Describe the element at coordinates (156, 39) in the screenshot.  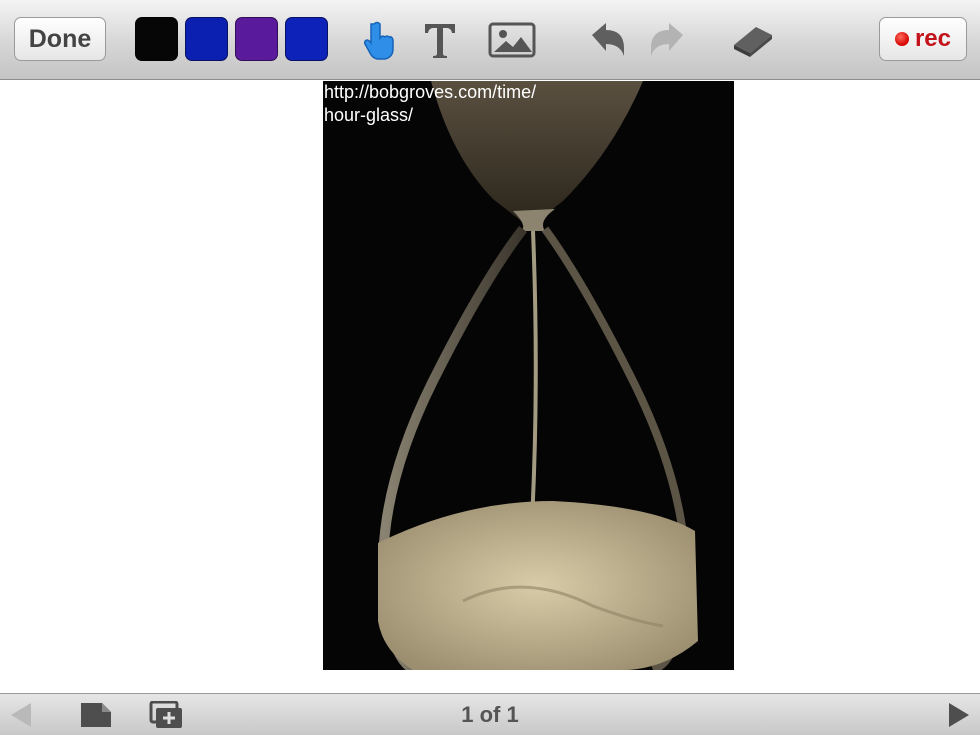
I see `color-swatch-black` at that location.